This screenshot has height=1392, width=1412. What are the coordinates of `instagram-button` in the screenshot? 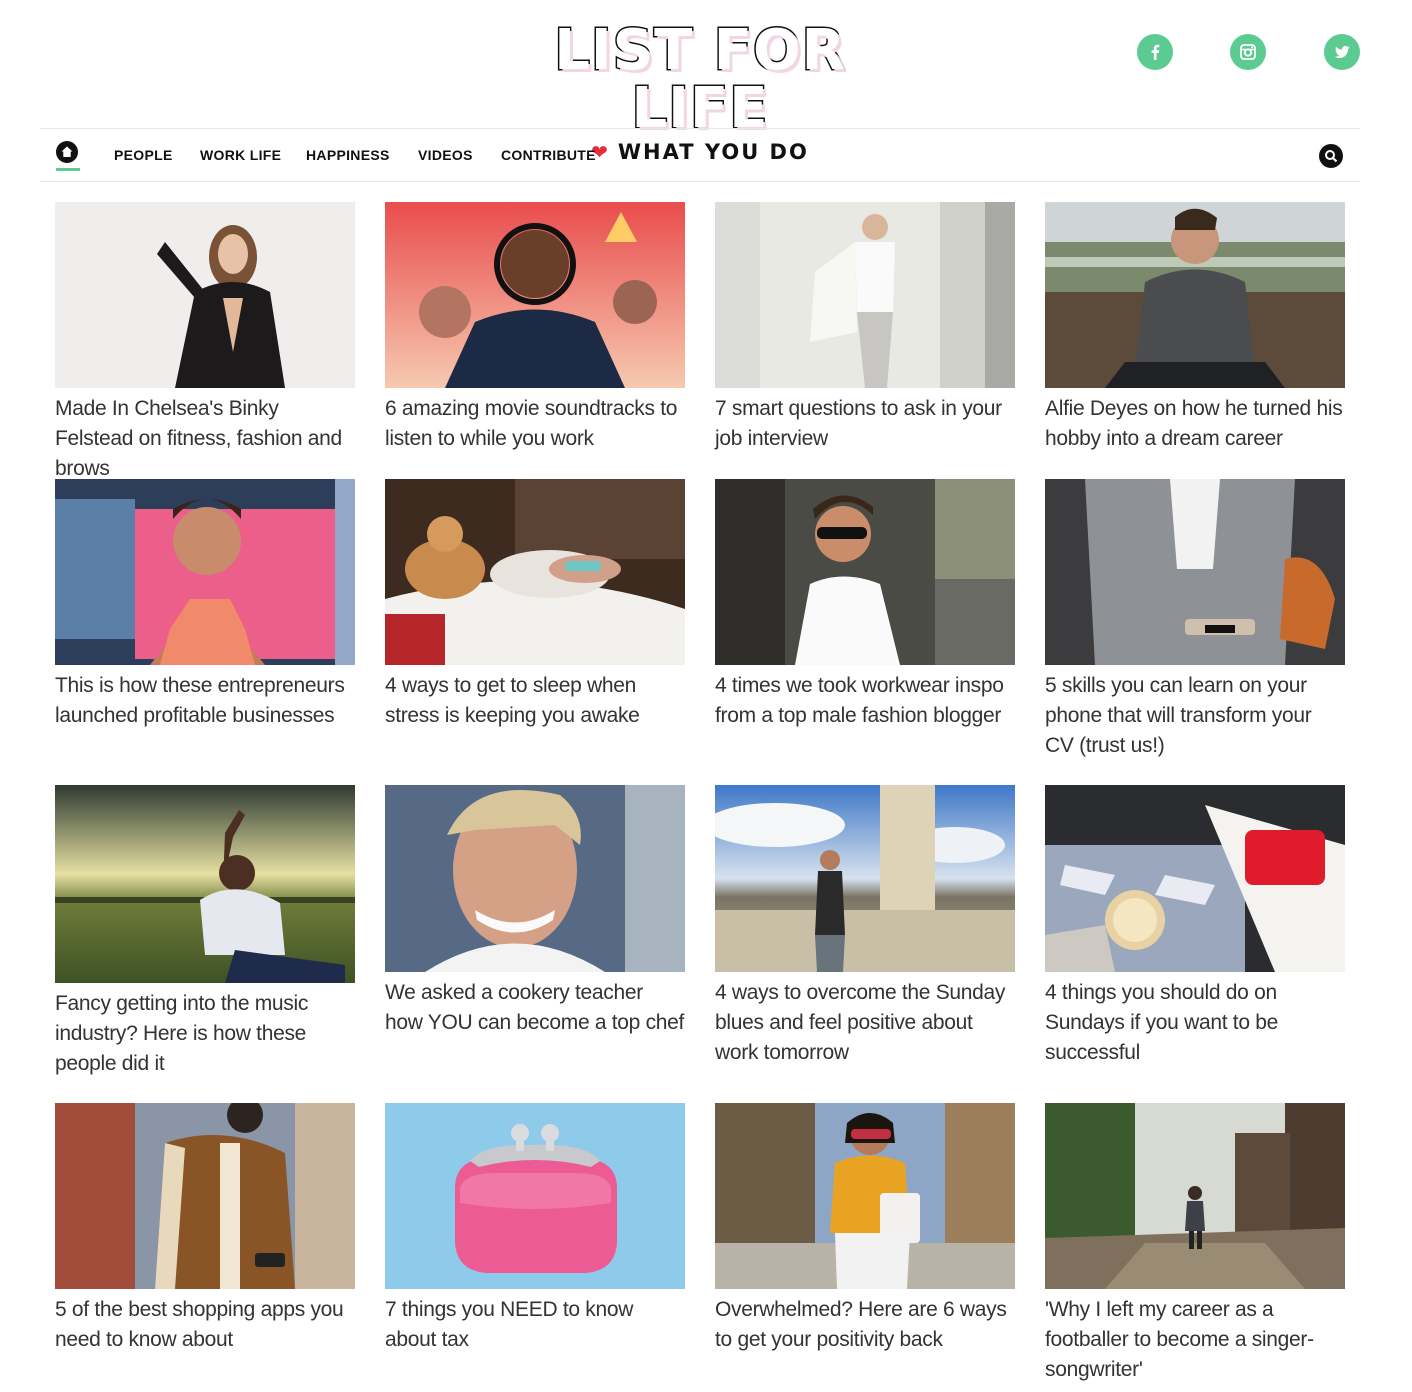 It's located at (1248, 52).